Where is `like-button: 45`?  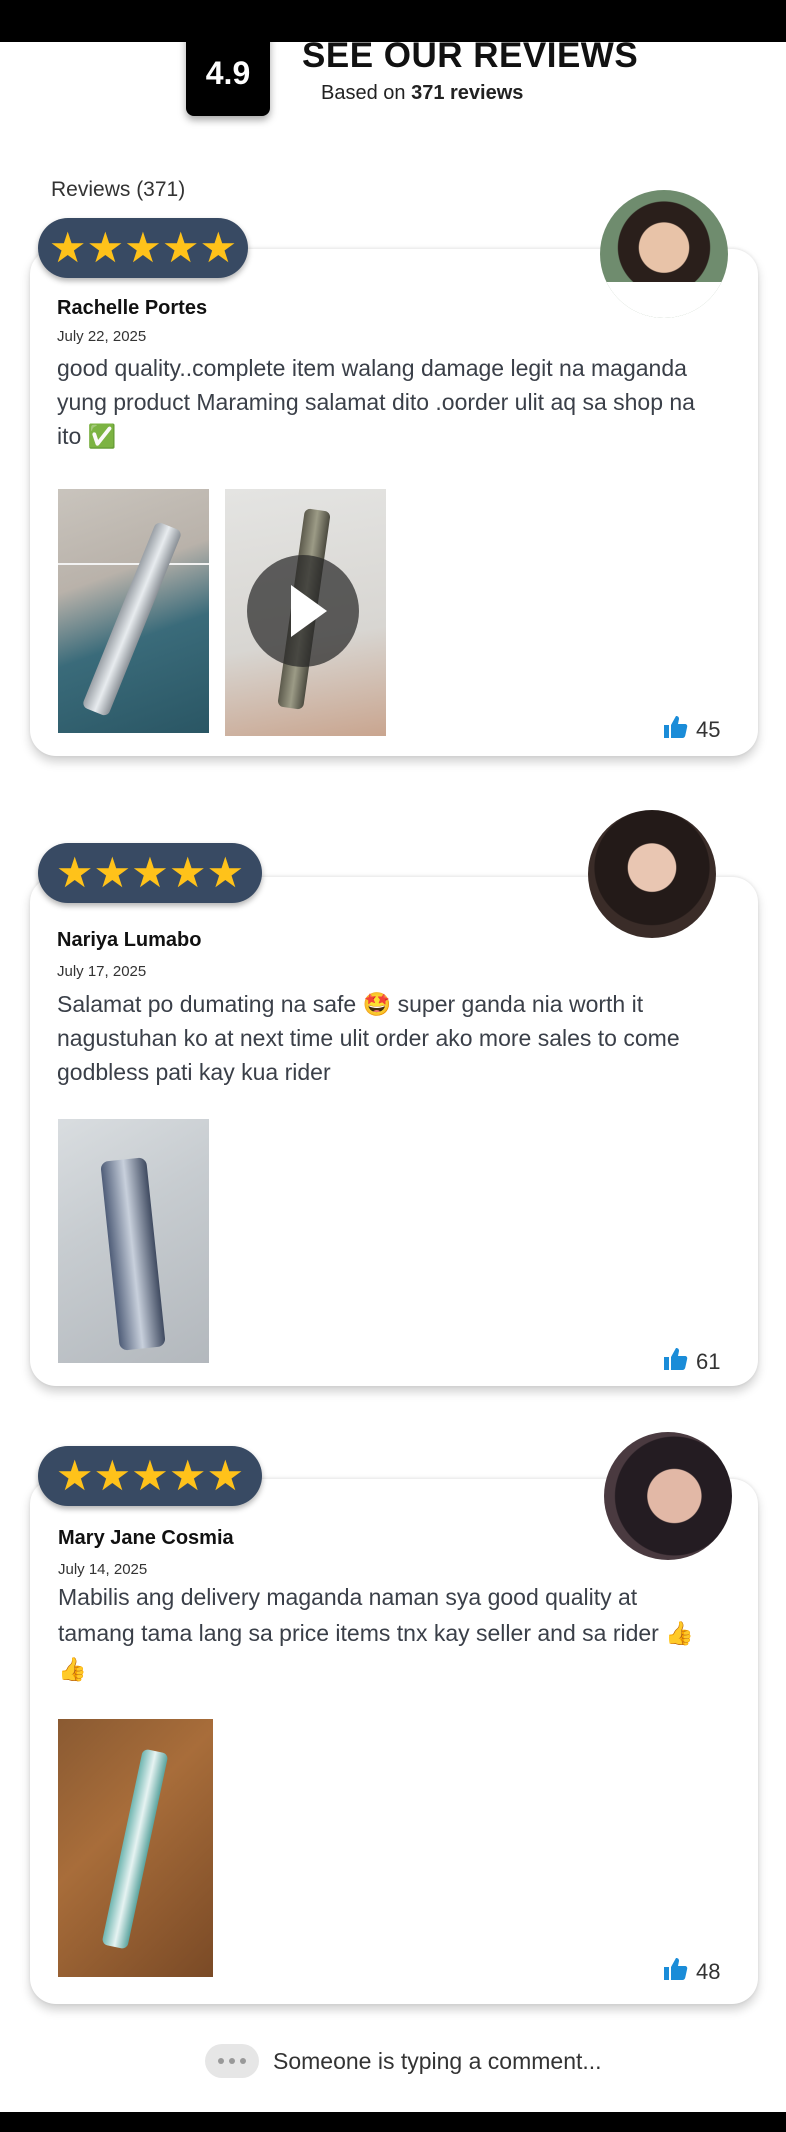
like-button: 45 is located at coordinates (691, 730).